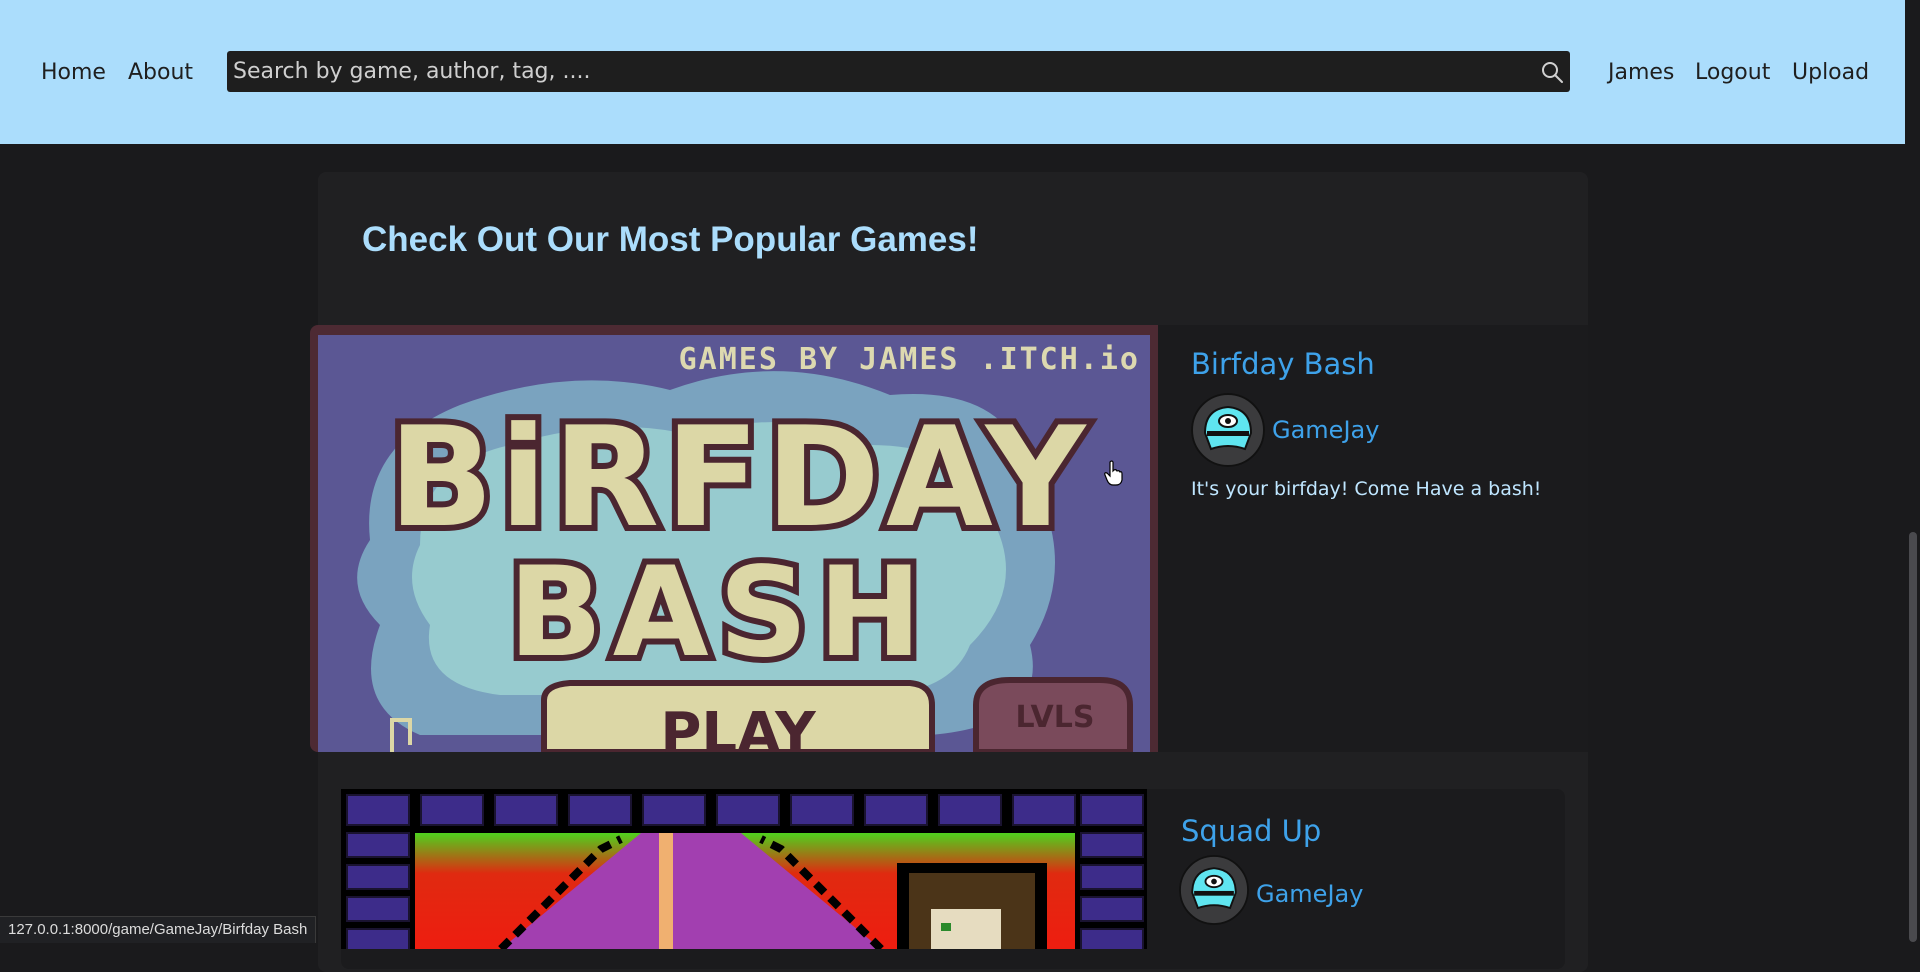 This screenshot has width=1920, height=972. What do you see at coordinates (720, 613) in the screenshot?
I see `svg-text: BASH` at bounding box center [720, 613].